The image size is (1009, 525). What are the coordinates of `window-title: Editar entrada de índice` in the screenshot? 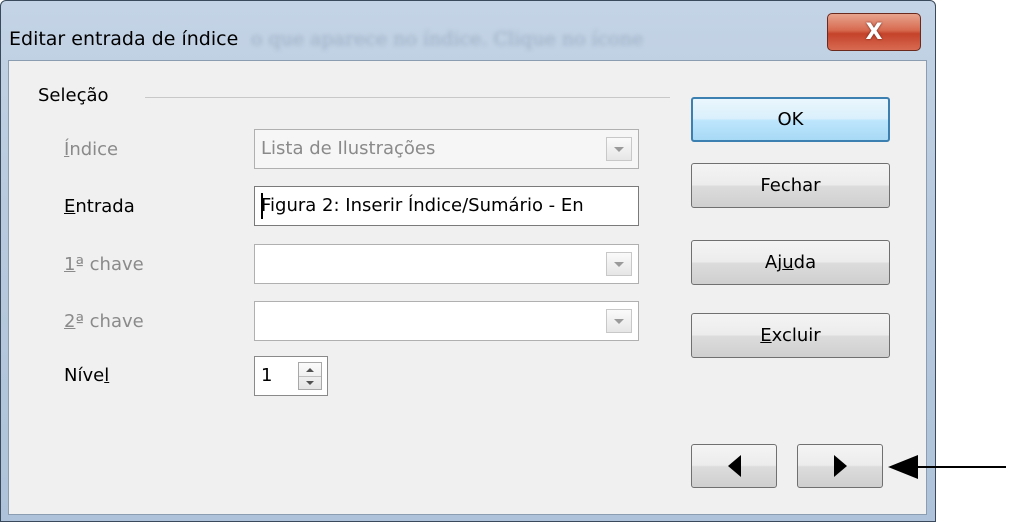 It's located at (124, 39).